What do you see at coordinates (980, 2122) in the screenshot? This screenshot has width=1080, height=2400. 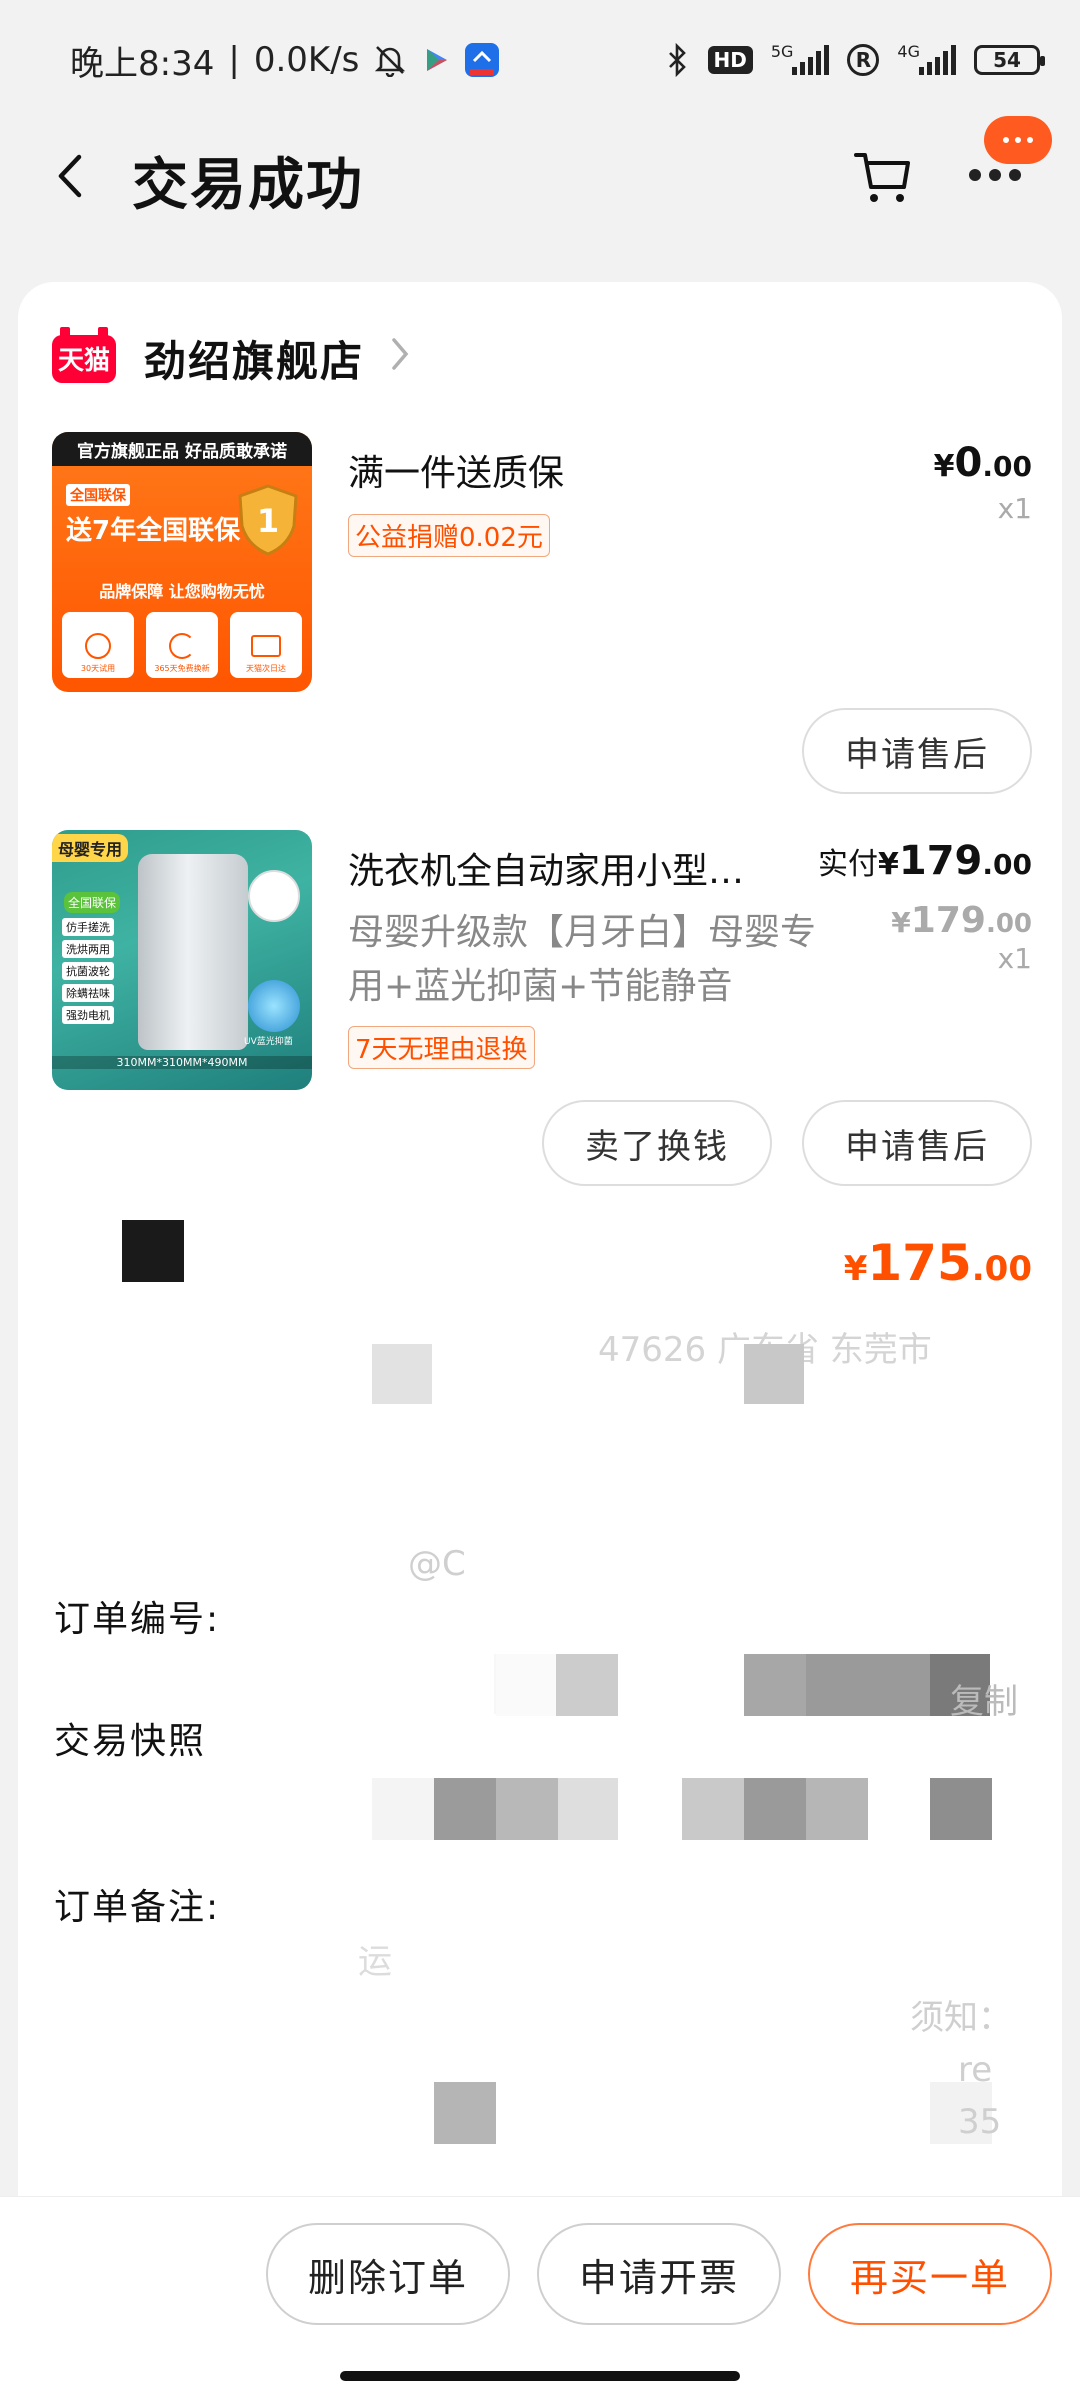 I see `faint-num-text: 35` at bounding box center [980, 2122].